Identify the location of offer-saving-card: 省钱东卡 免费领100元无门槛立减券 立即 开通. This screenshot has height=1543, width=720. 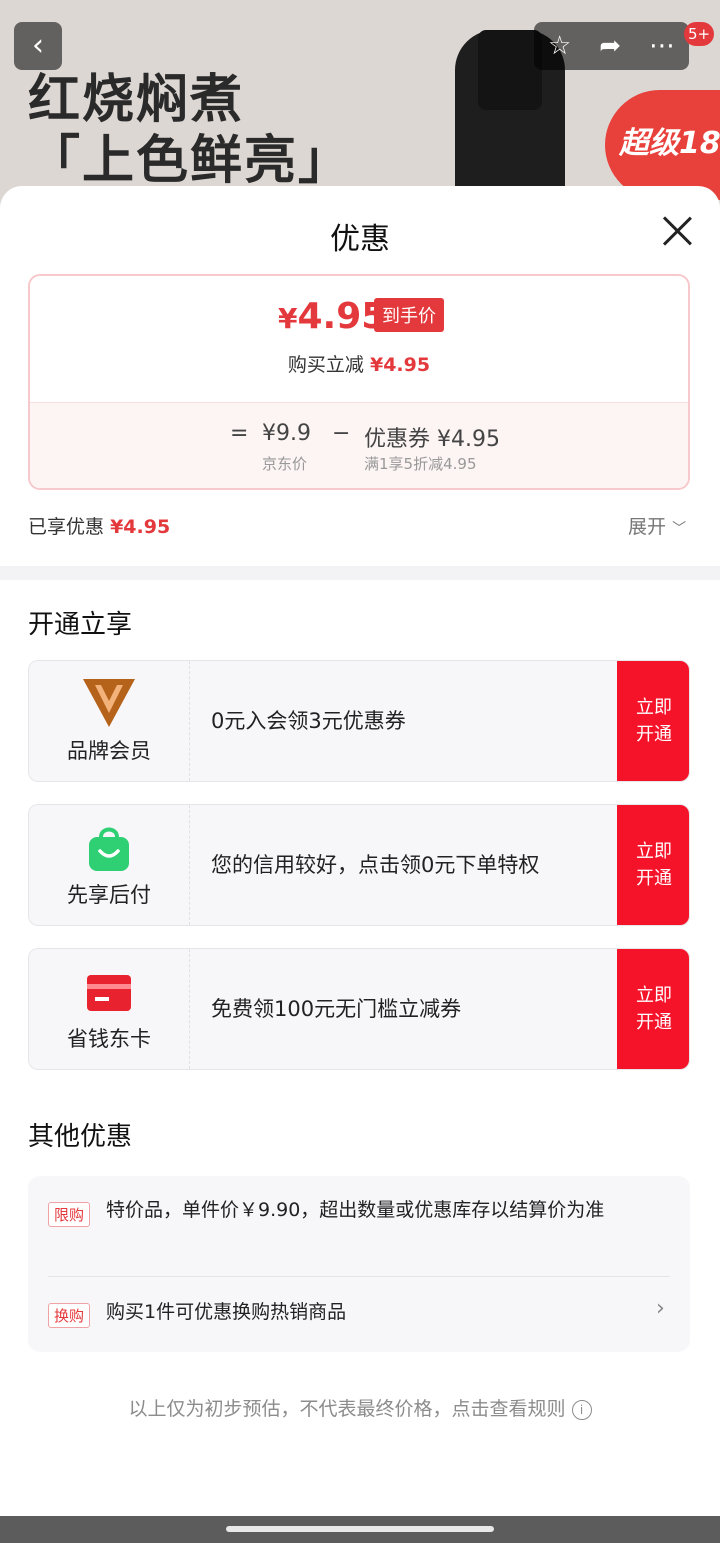
(359, 1009).